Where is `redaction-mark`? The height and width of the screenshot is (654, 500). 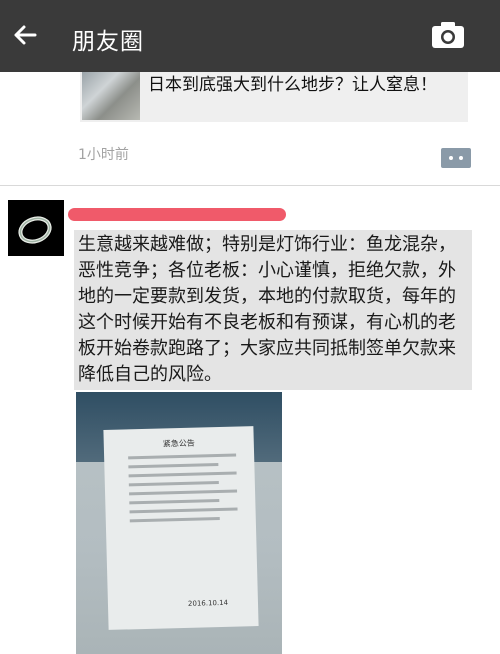
redaction-mark is located at coordinates (177, 214).